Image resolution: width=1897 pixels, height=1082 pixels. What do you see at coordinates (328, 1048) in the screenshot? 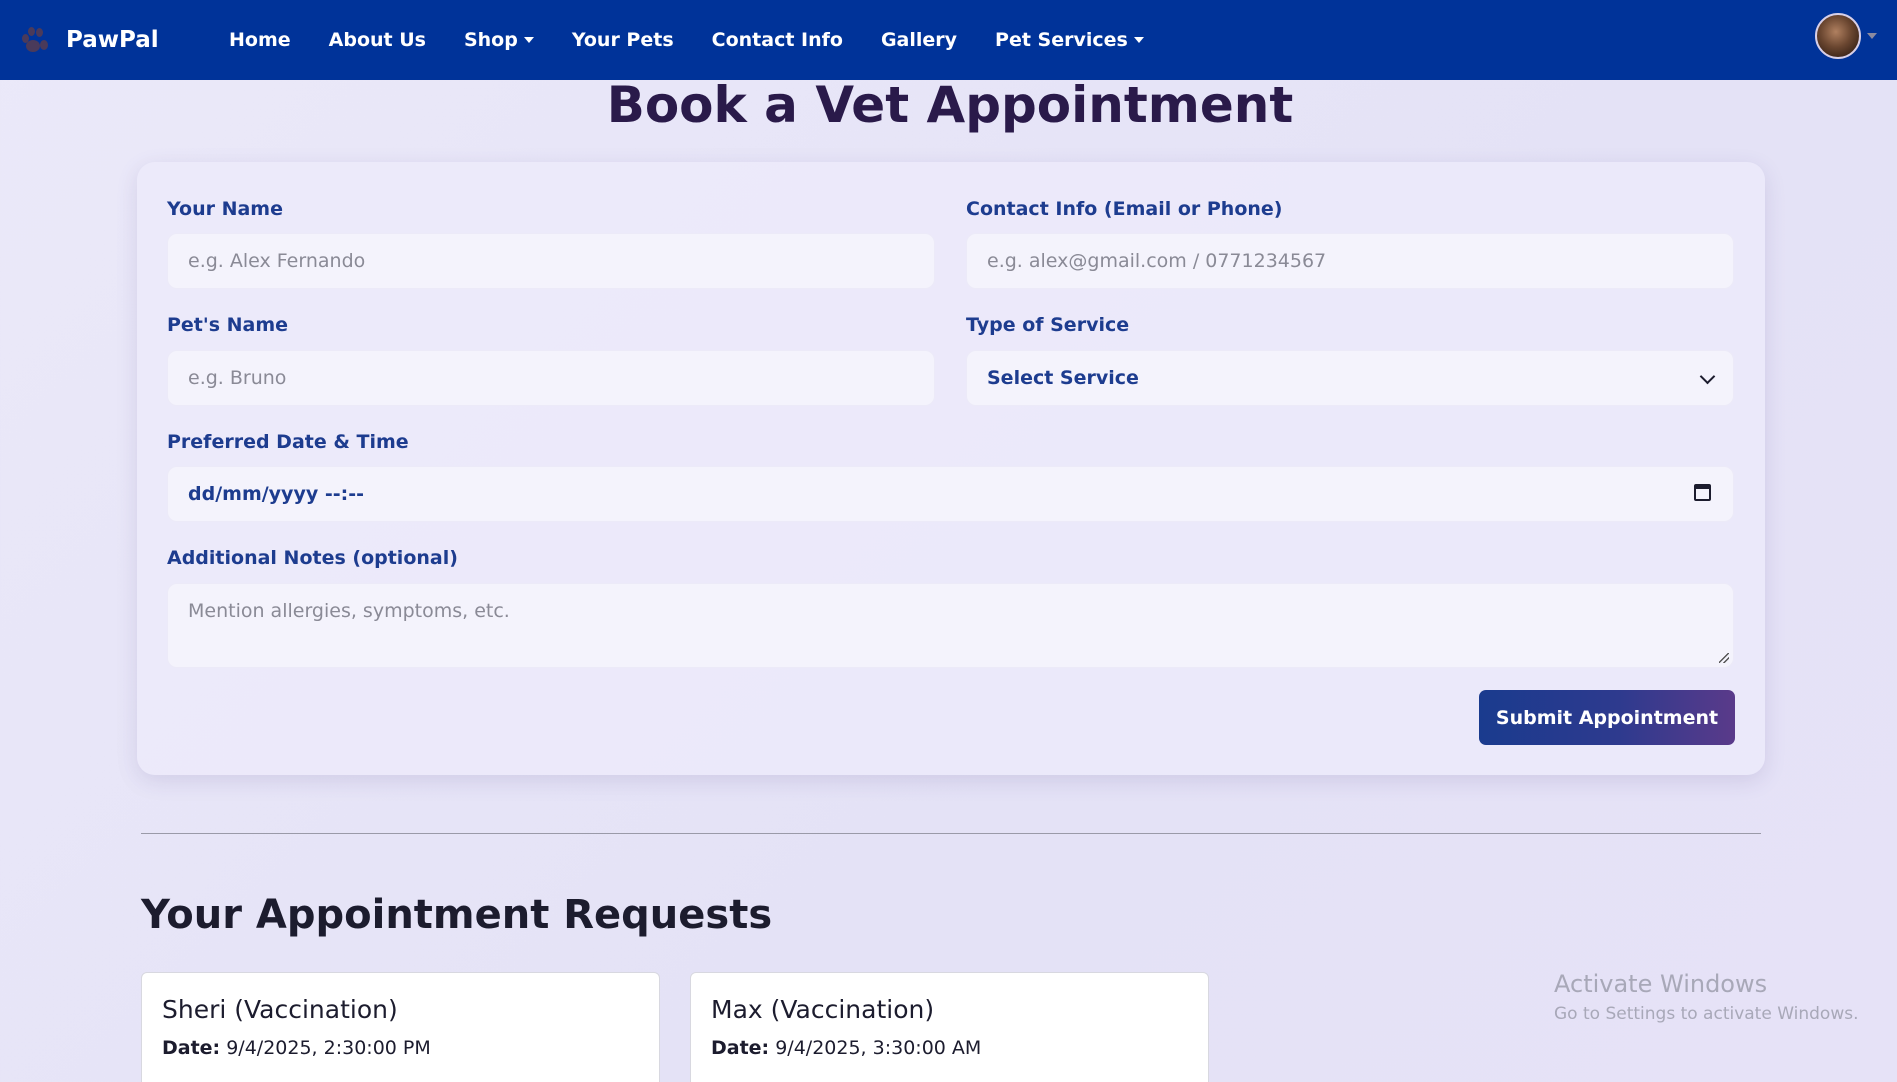
I see `appointment-date-value: 9/4/2025, 2:30:00 PM` at bounding box center [328, 1048].